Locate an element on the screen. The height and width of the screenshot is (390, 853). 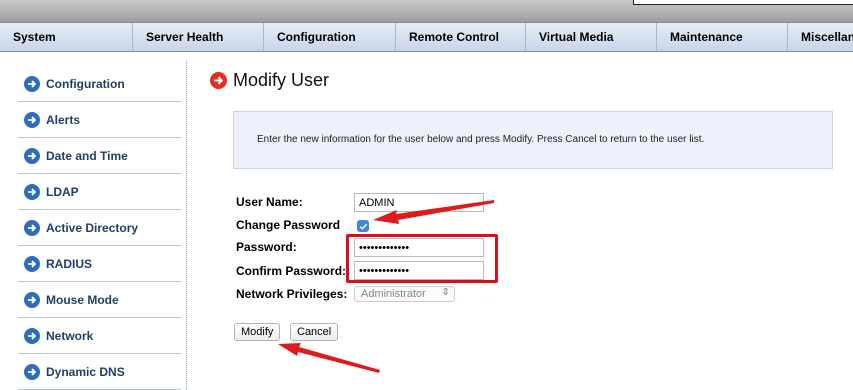
highlight-box is located at coordinates (422, 258).